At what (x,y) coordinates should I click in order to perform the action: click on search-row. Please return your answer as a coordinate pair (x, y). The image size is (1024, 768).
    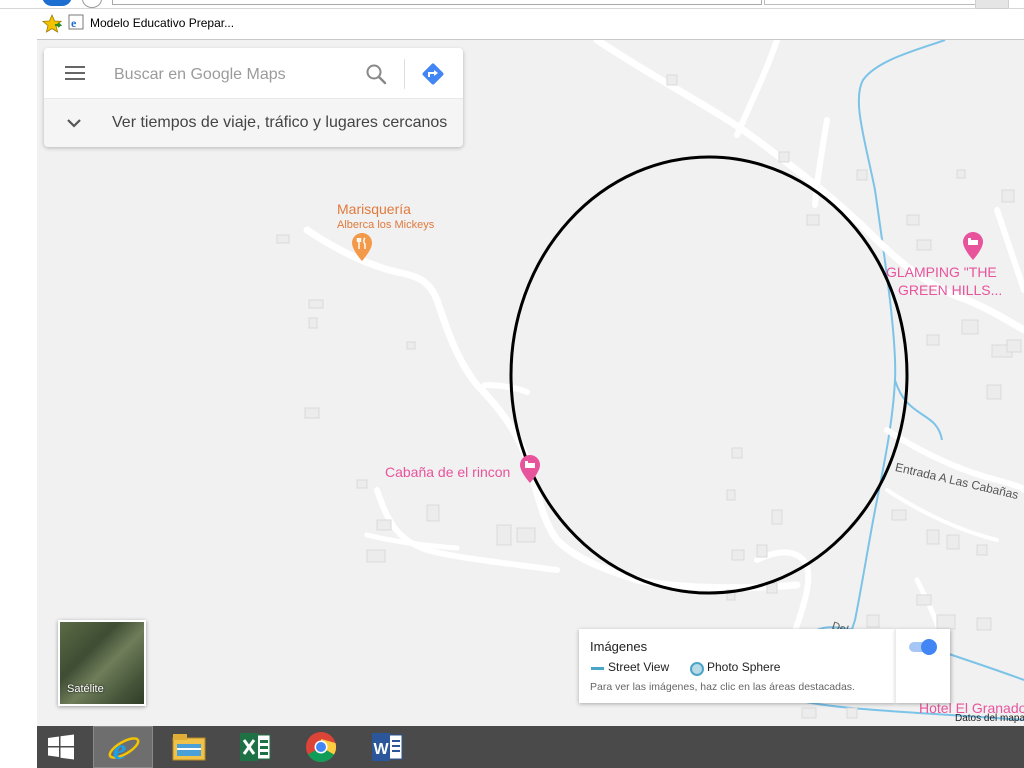
    Looking at the image, I should click on (253, 73).